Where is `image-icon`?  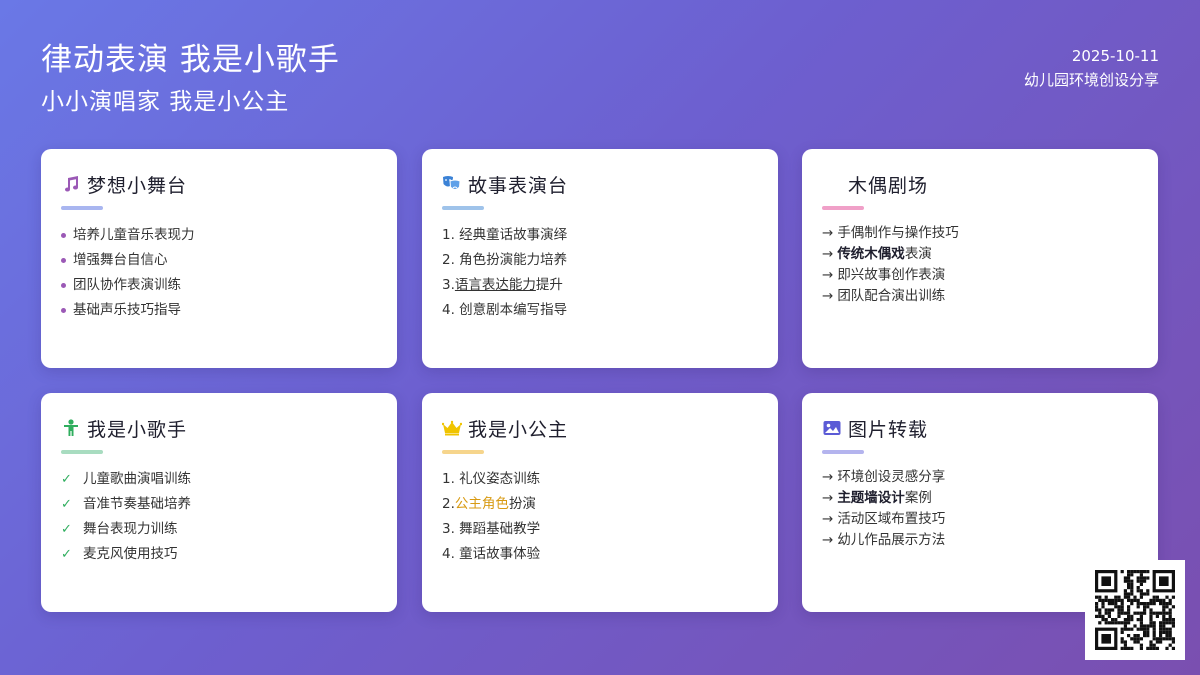
image-icon is located at coordinates (832, 428).